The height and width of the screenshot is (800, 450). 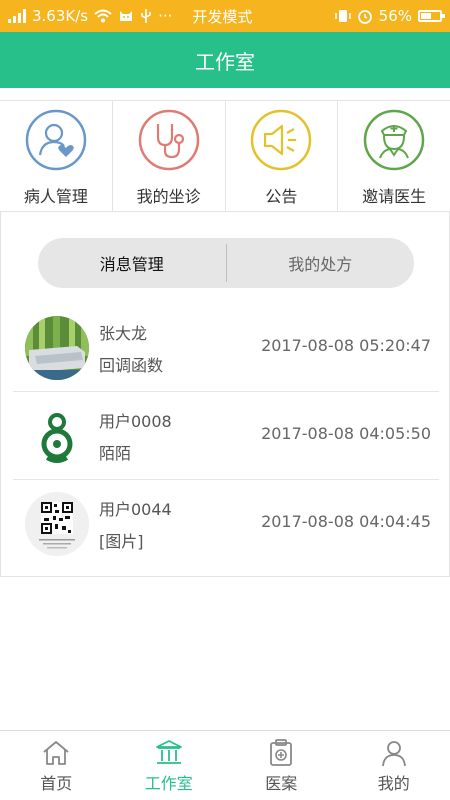 What do you see at coordinates (222, 16) in the screenshot?
I see `developer-mode-label: 开发模式` at bounding box center [222, 16].